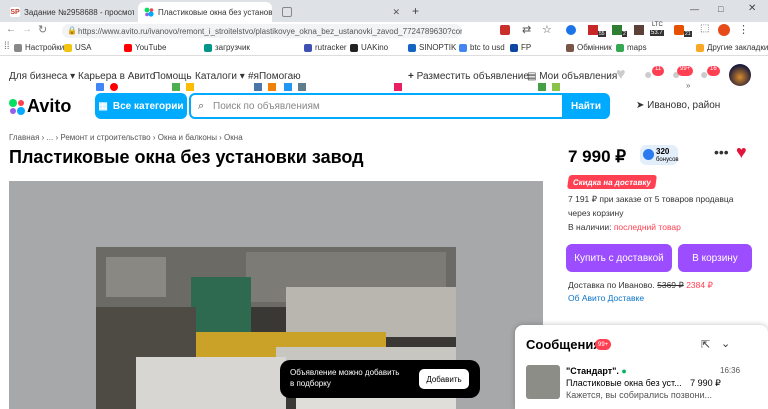  What do you see at coordinates (411, 76) in the screenshot?
I see `plus-icon: +` at bounding box center [411, 76].